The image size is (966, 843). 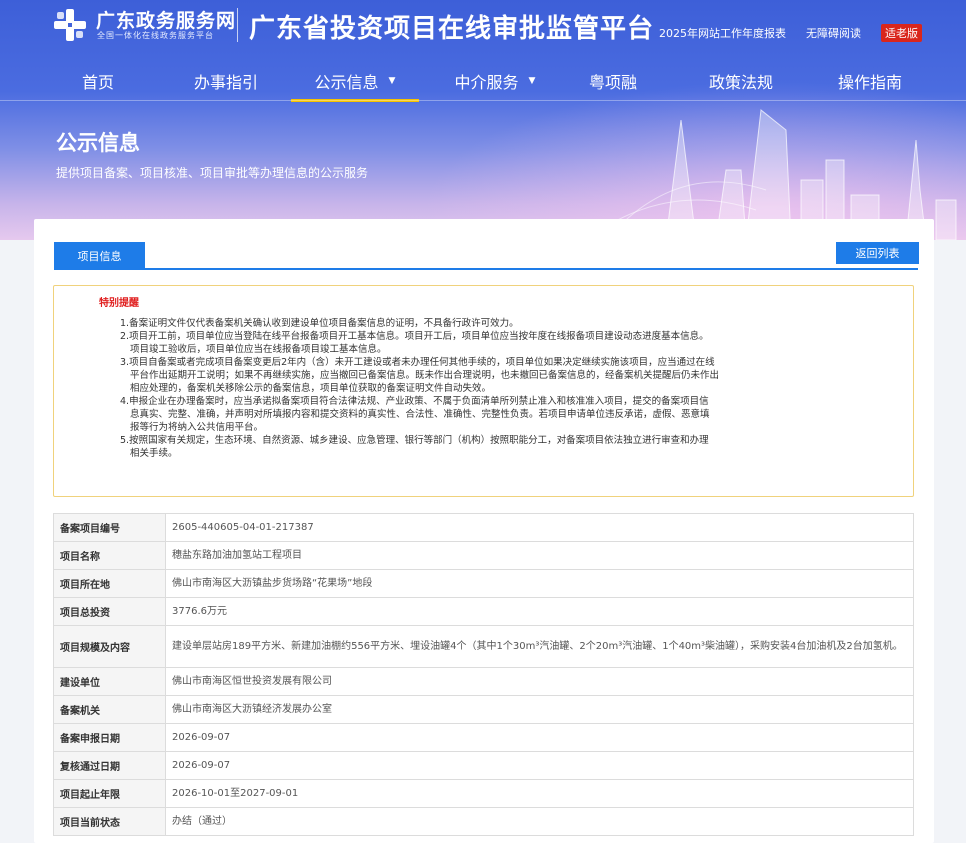 What do you see at coordinates (483, 100) in the screenshot?
I see `nav-divider` at bounding box center [483, 100].